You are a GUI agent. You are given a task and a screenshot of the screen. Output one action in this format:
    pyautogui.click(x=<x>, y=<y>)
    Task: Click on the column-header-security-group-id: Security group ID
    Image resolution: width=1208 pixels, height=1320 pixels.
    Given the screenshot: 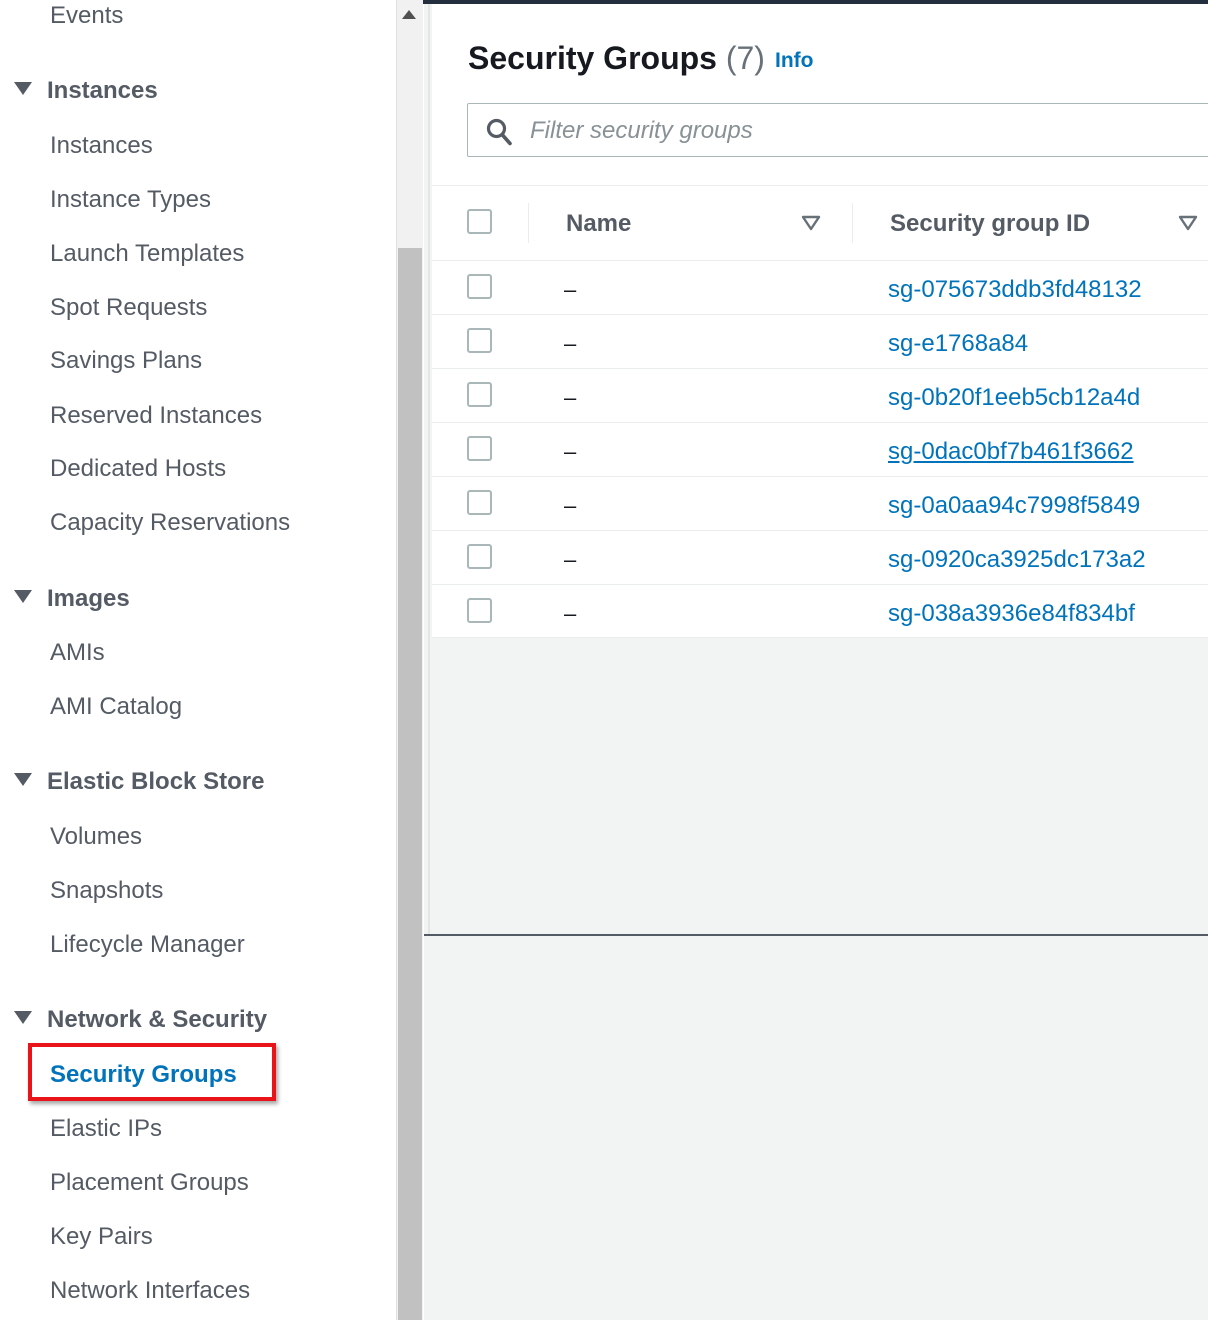 What is the action you would take?
    pyautogui.click(x=990, y=224)
    